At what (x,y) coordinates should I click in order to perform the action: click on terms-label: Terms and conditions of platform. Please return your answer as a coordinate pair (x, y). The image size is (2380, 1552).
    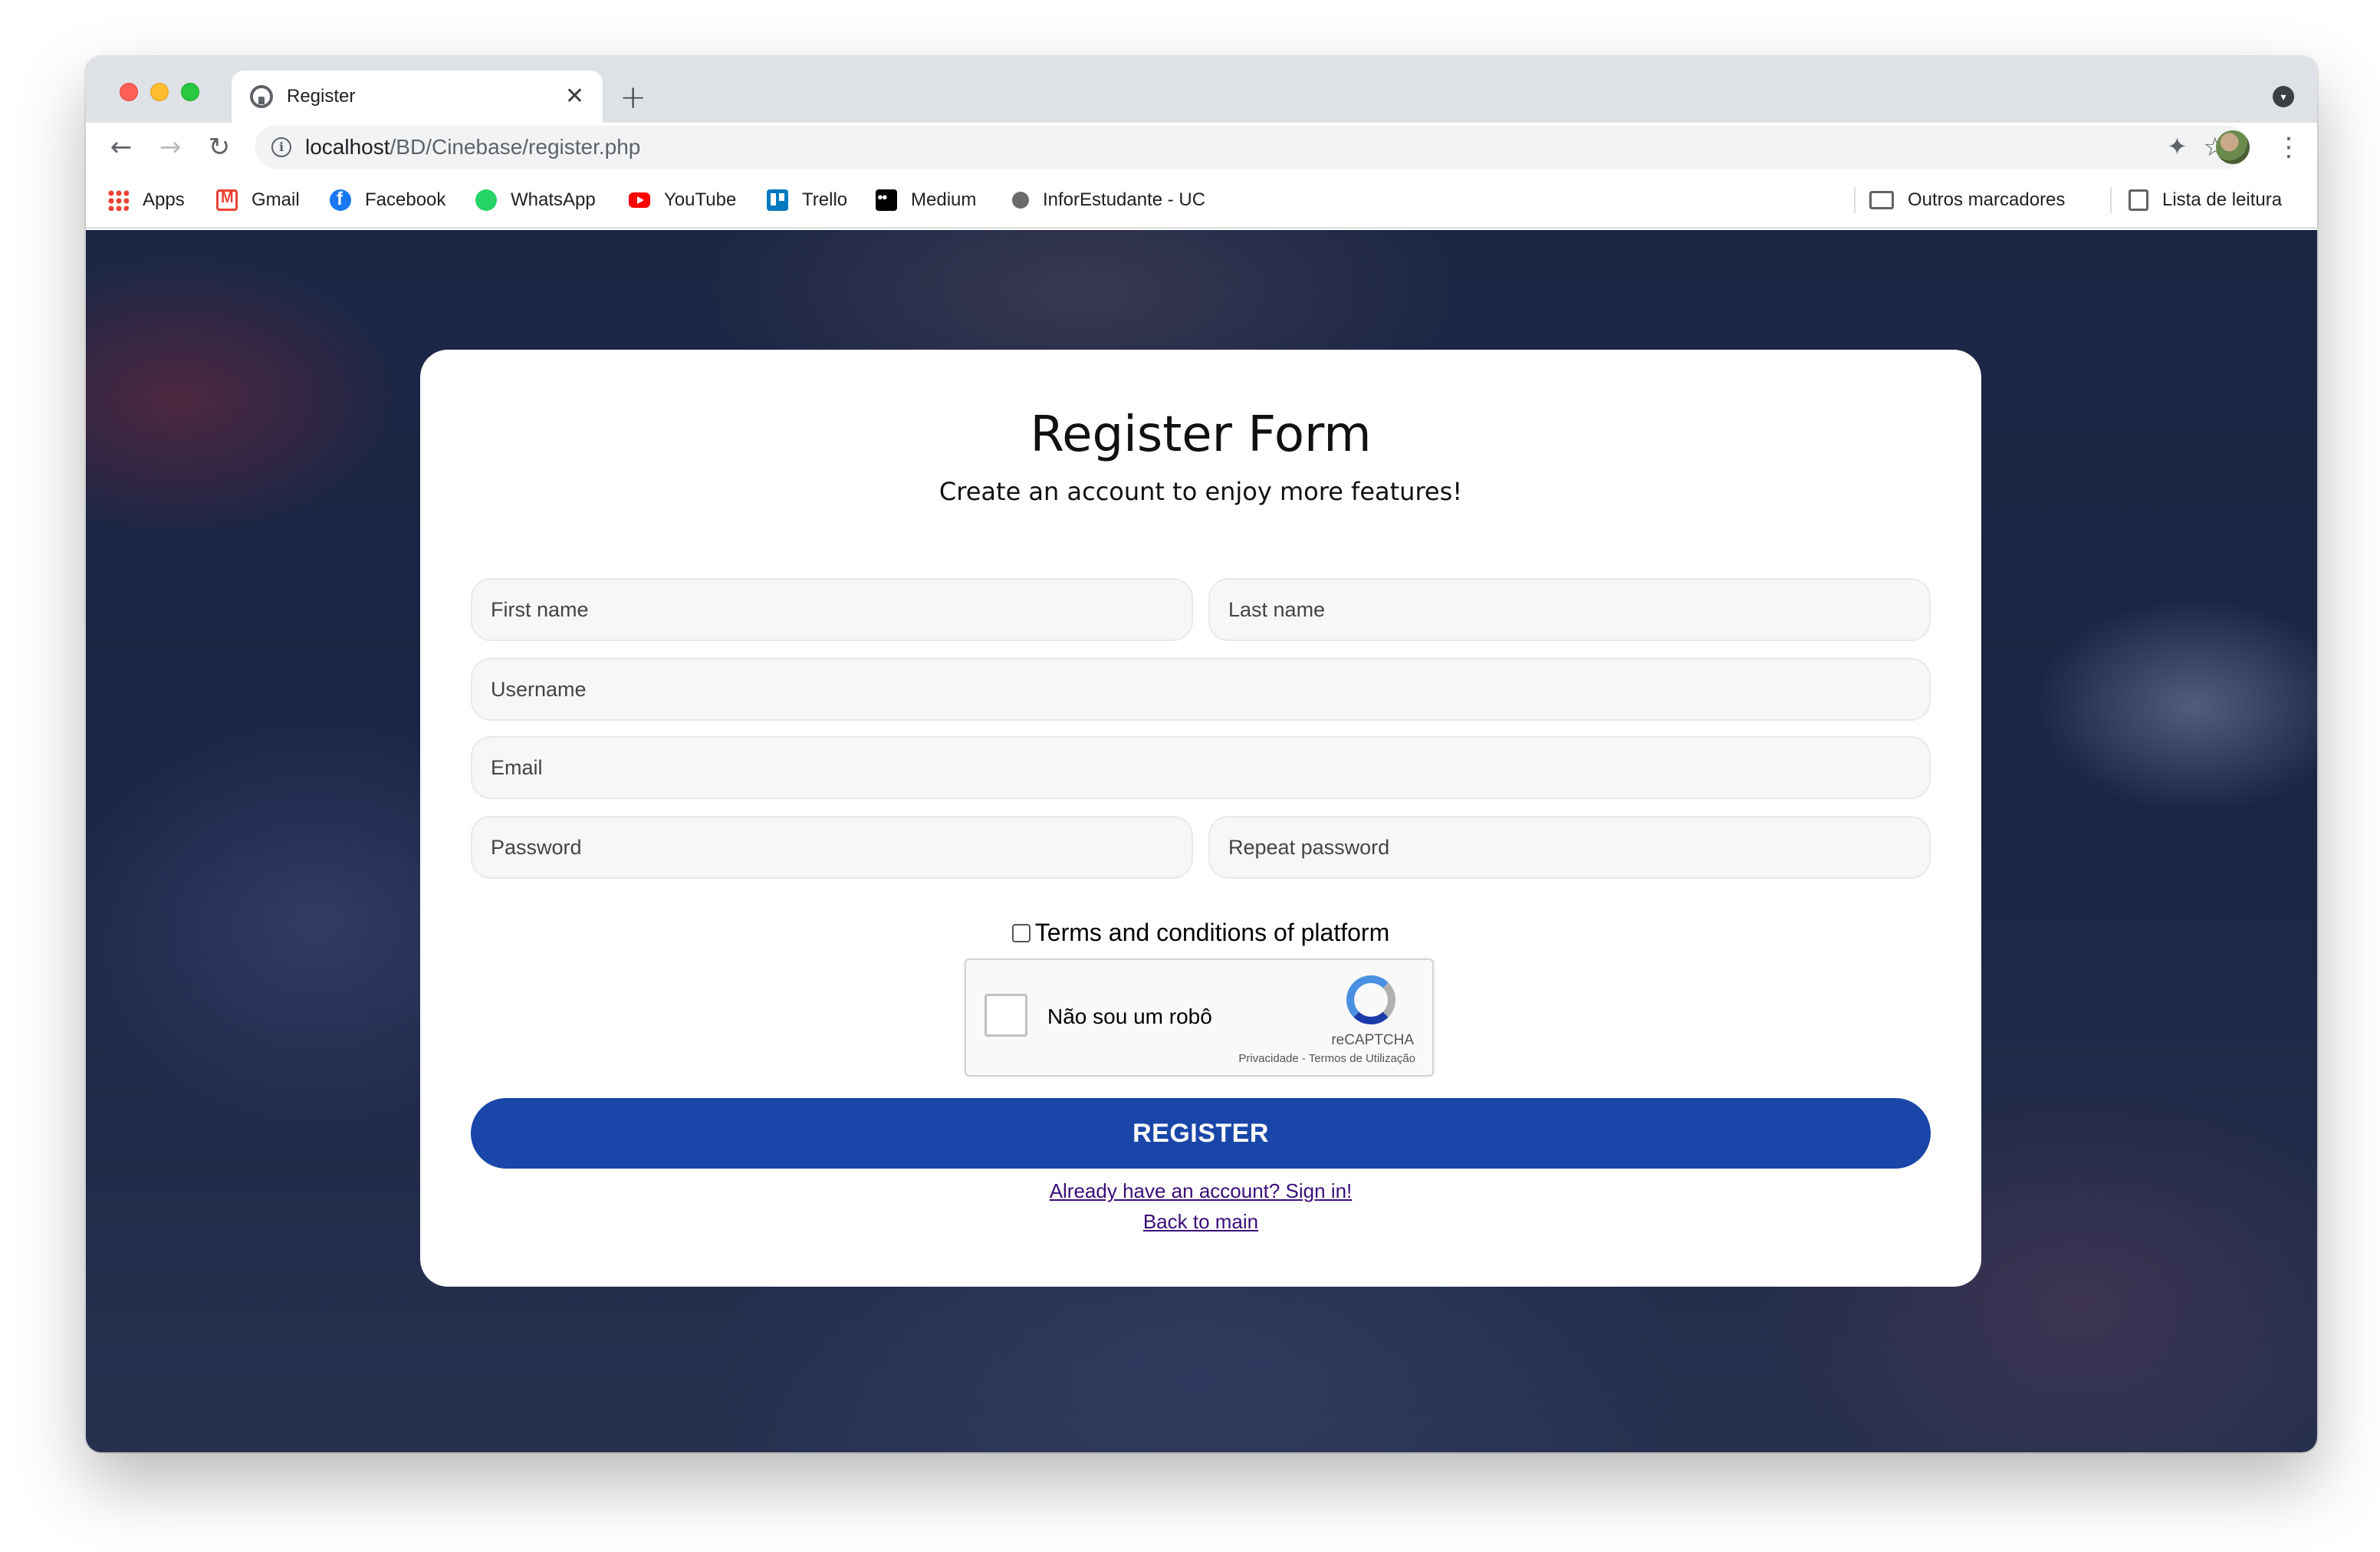
    Looking at the image, I should click on (1212, 933).